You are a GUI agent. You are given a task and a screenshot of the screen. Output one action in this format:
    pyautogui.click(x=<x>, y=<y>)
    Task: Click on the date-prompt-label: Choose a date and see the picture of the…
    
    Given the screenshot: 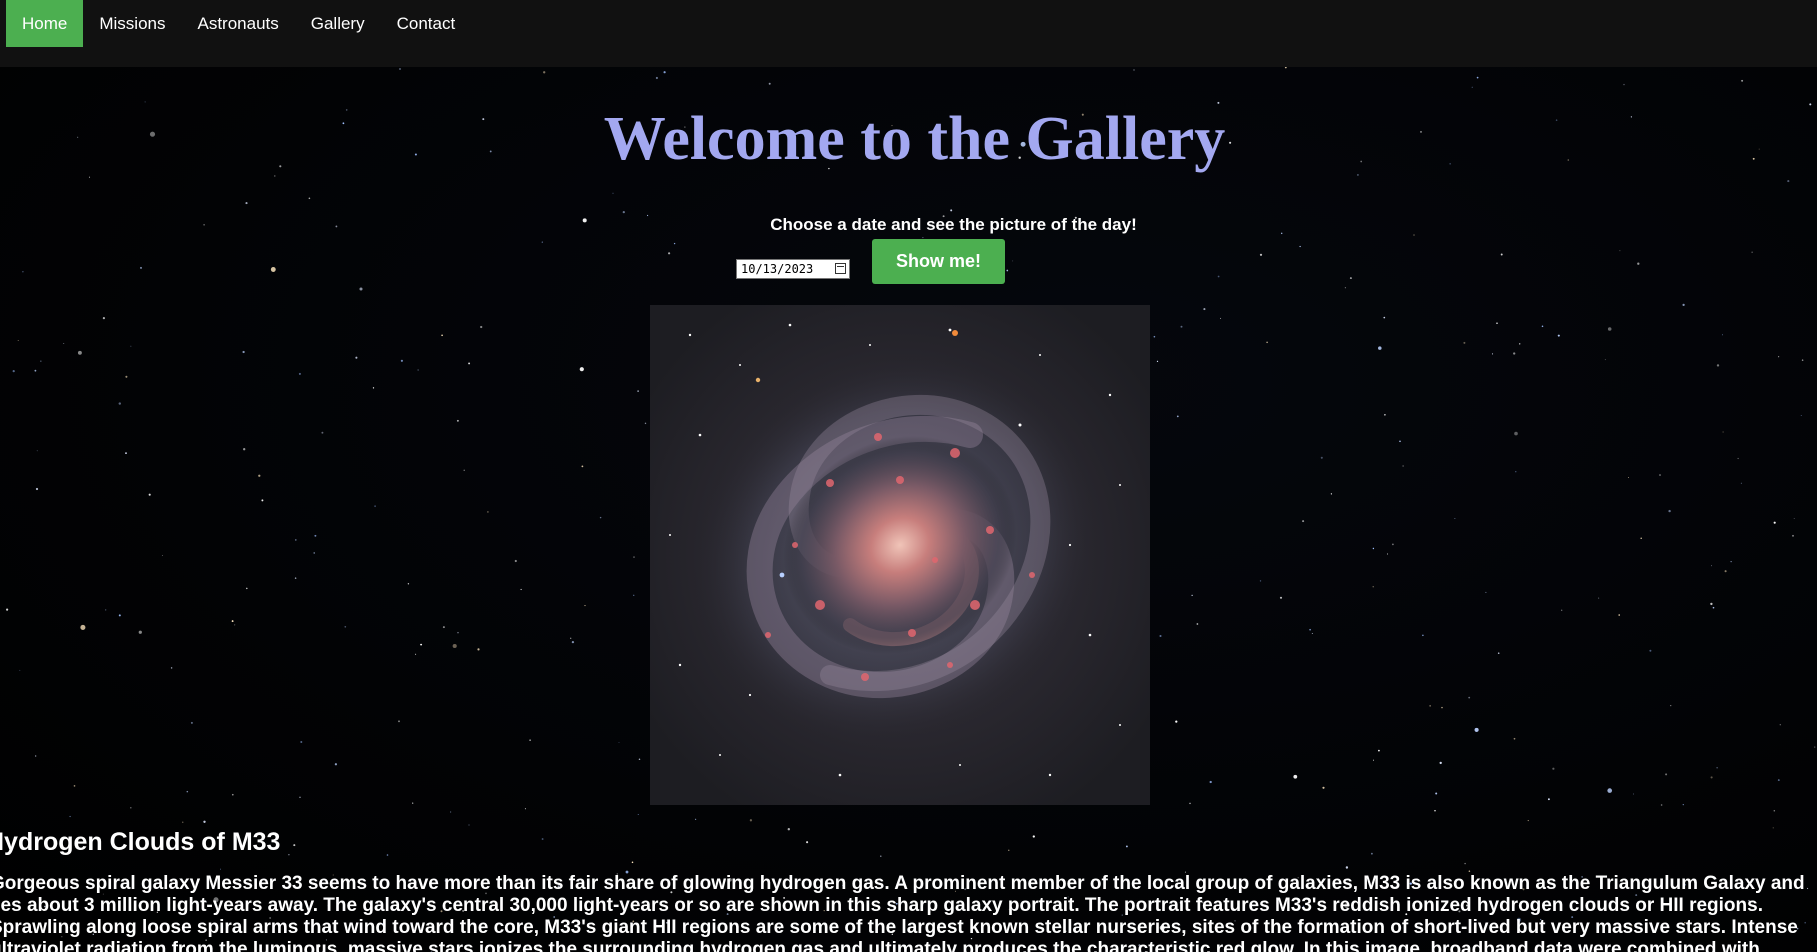 What is the action you would take?
    pyautogui.click(x=953, y=224)
    